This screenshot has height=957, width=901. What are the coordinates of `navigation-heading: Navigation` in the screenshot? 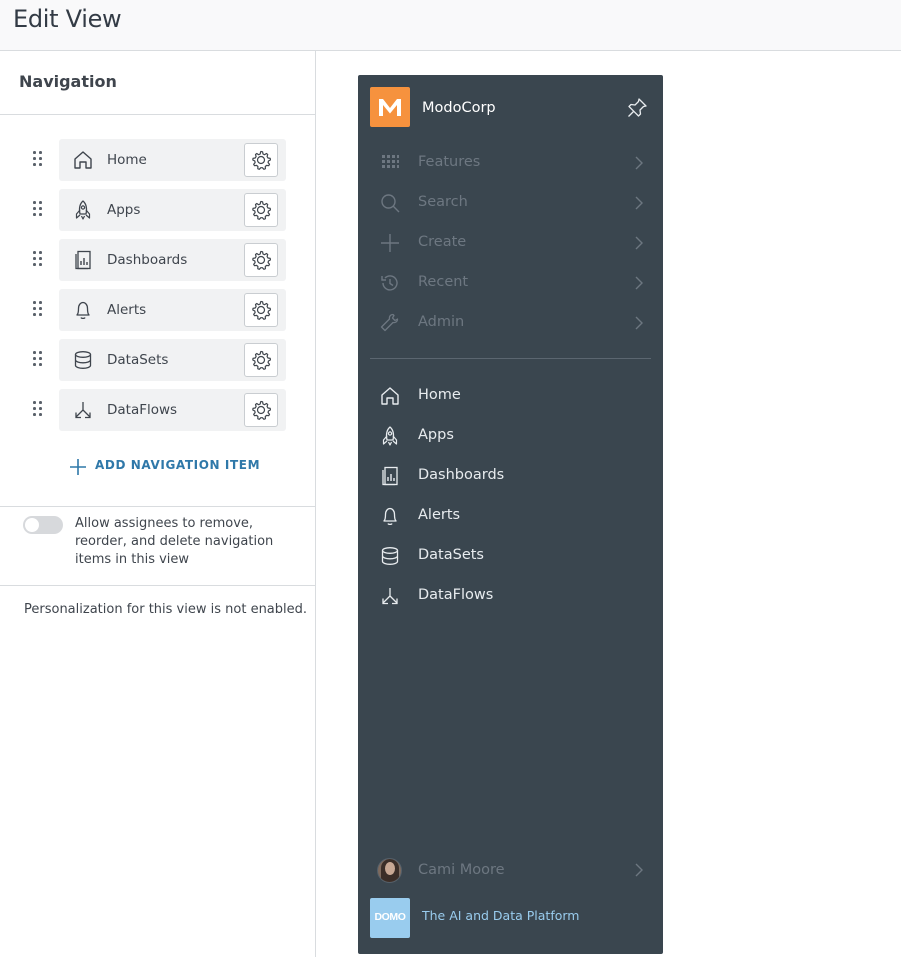 It's located at (68, 81).